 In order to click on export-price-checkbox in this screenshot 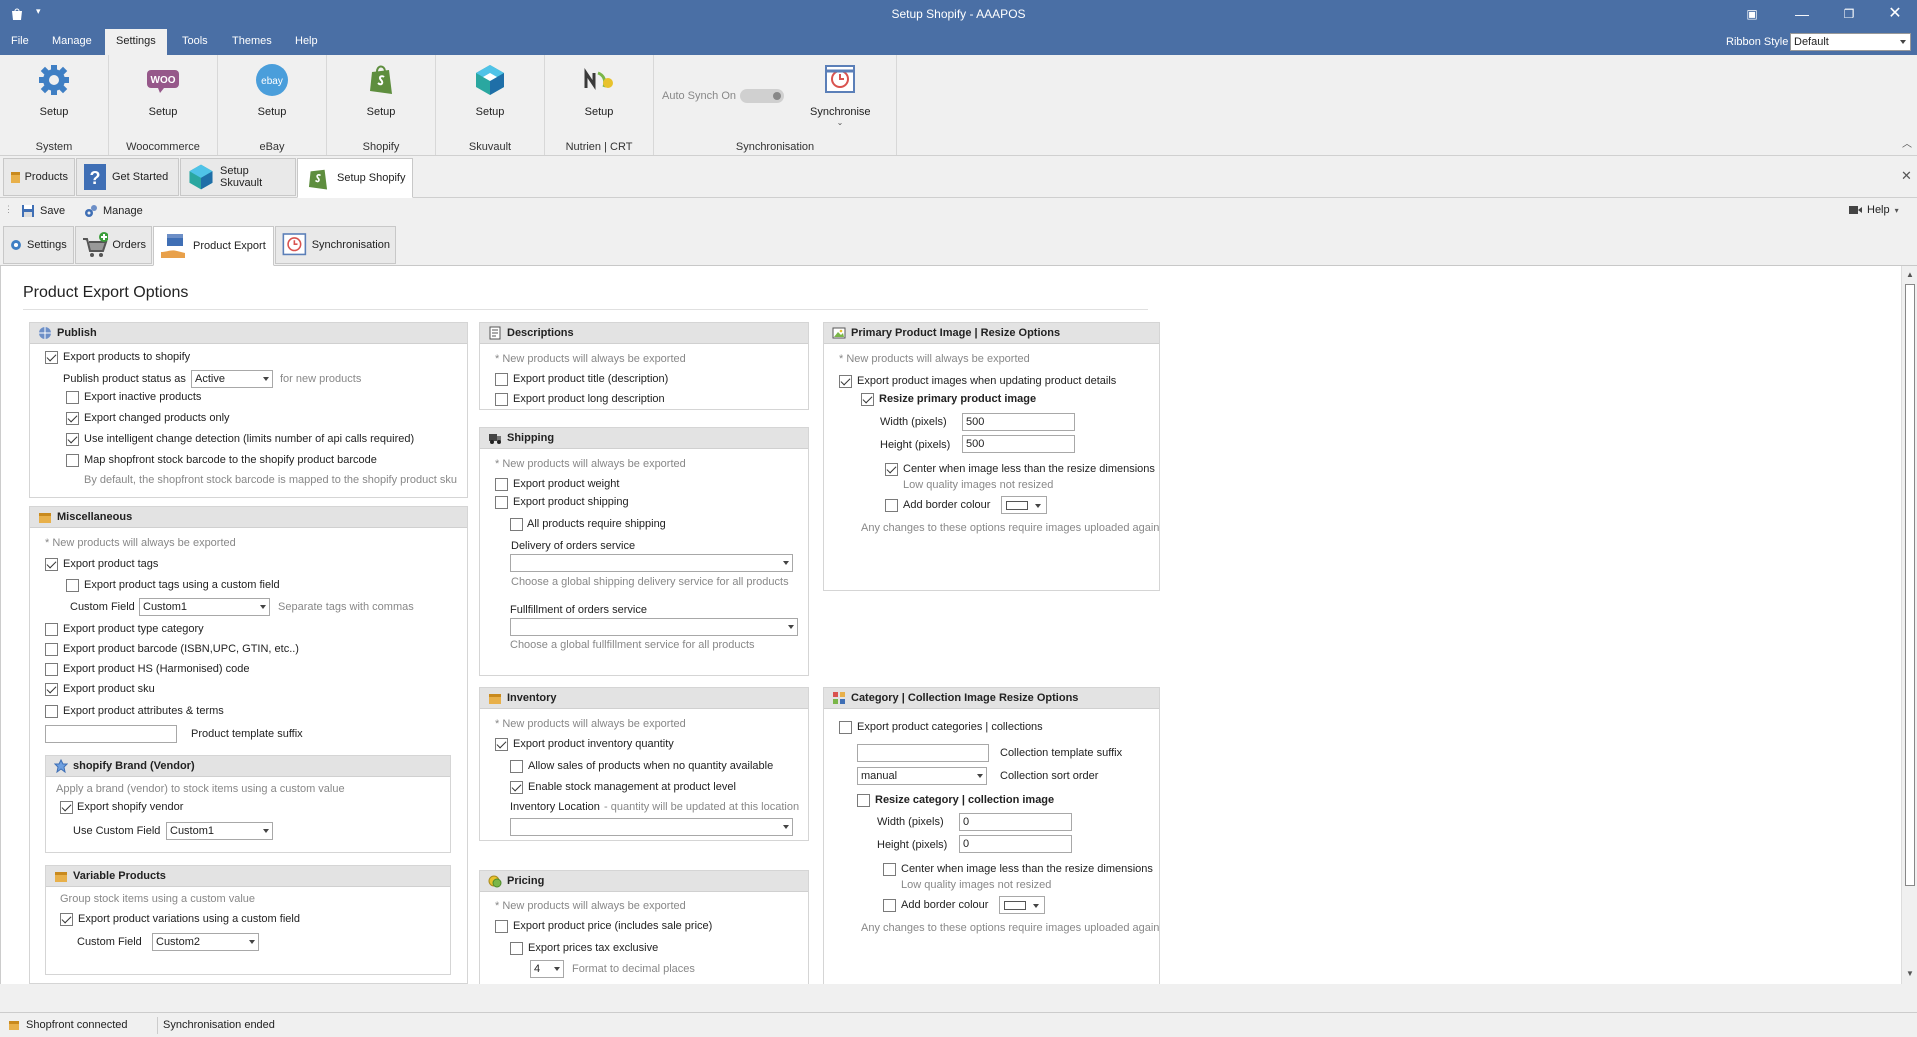, I will do `click(501, 926)`.